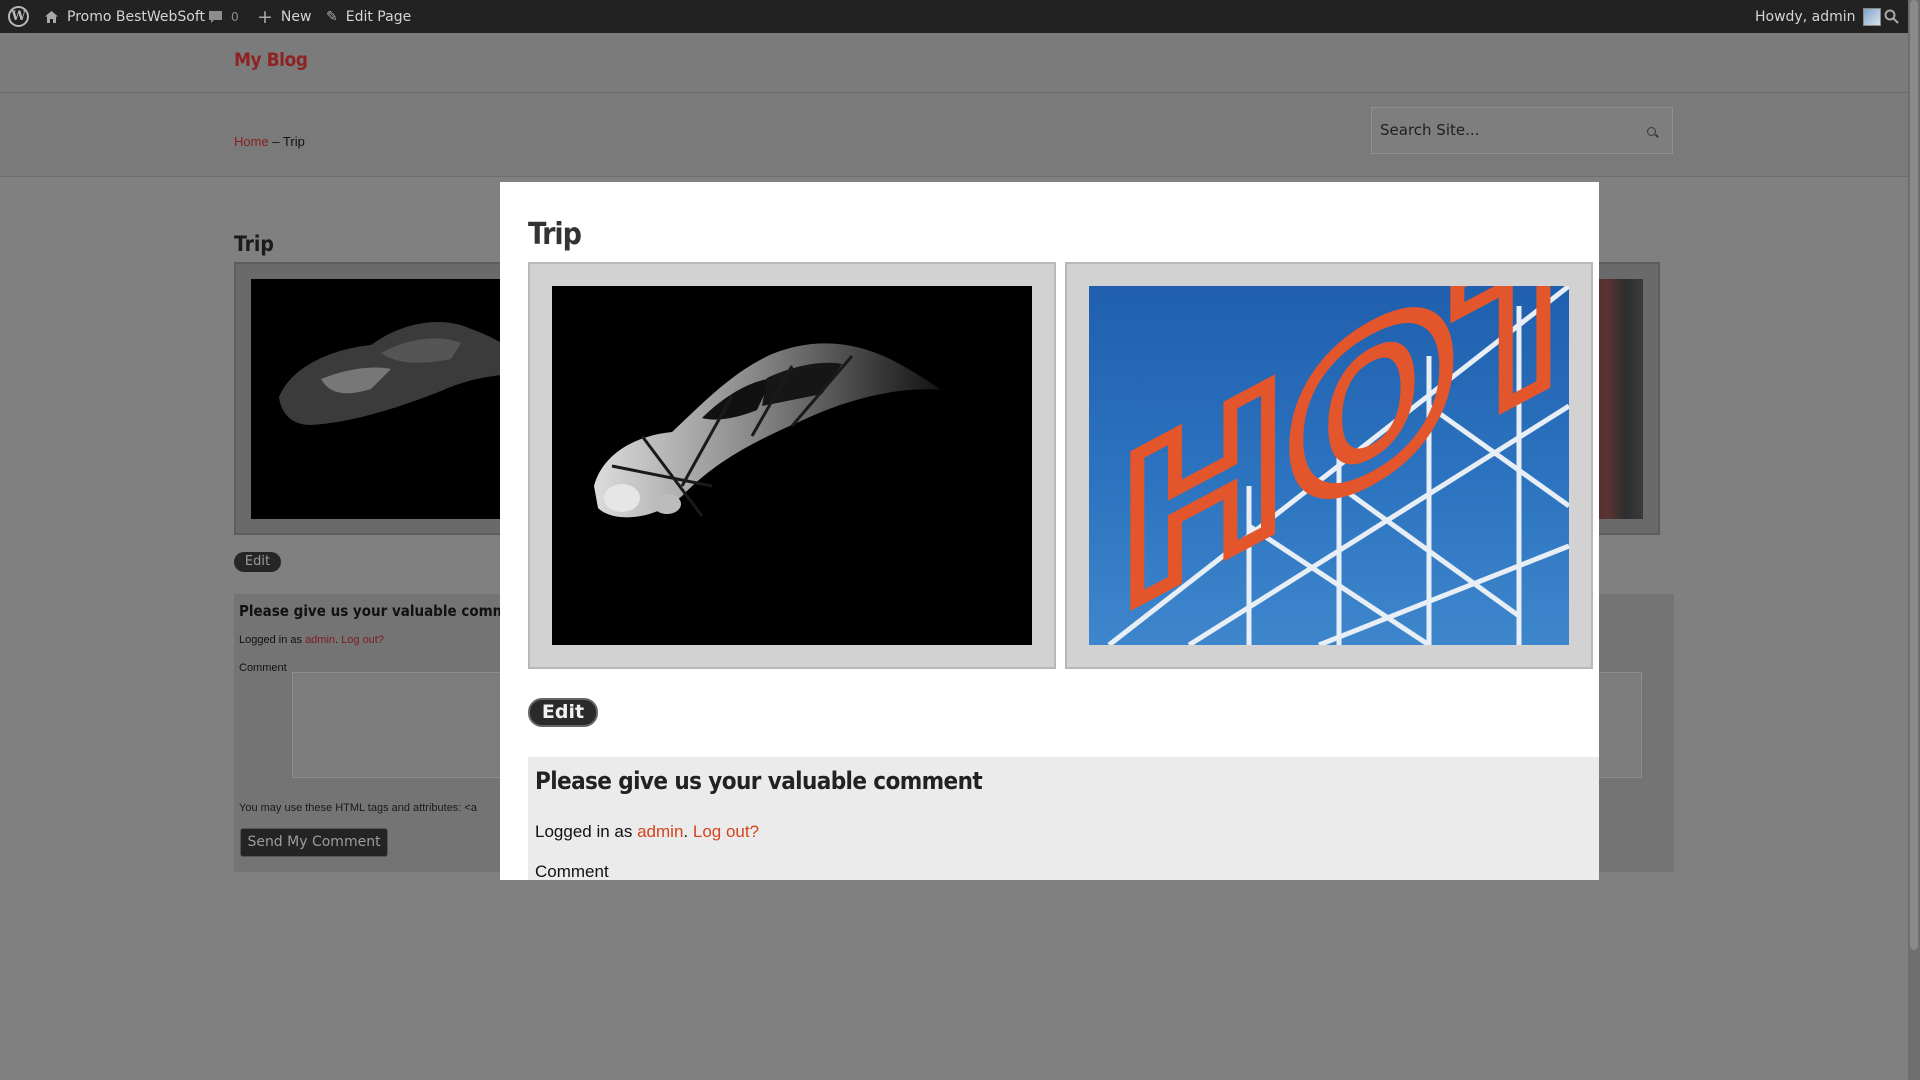 The width and height of the screenshot is (1920, 1080). What do you see at coordinates (18, 16) in the screenshot?
I see `wordpress-logo-icon: W` at bounding box center [18, 16].